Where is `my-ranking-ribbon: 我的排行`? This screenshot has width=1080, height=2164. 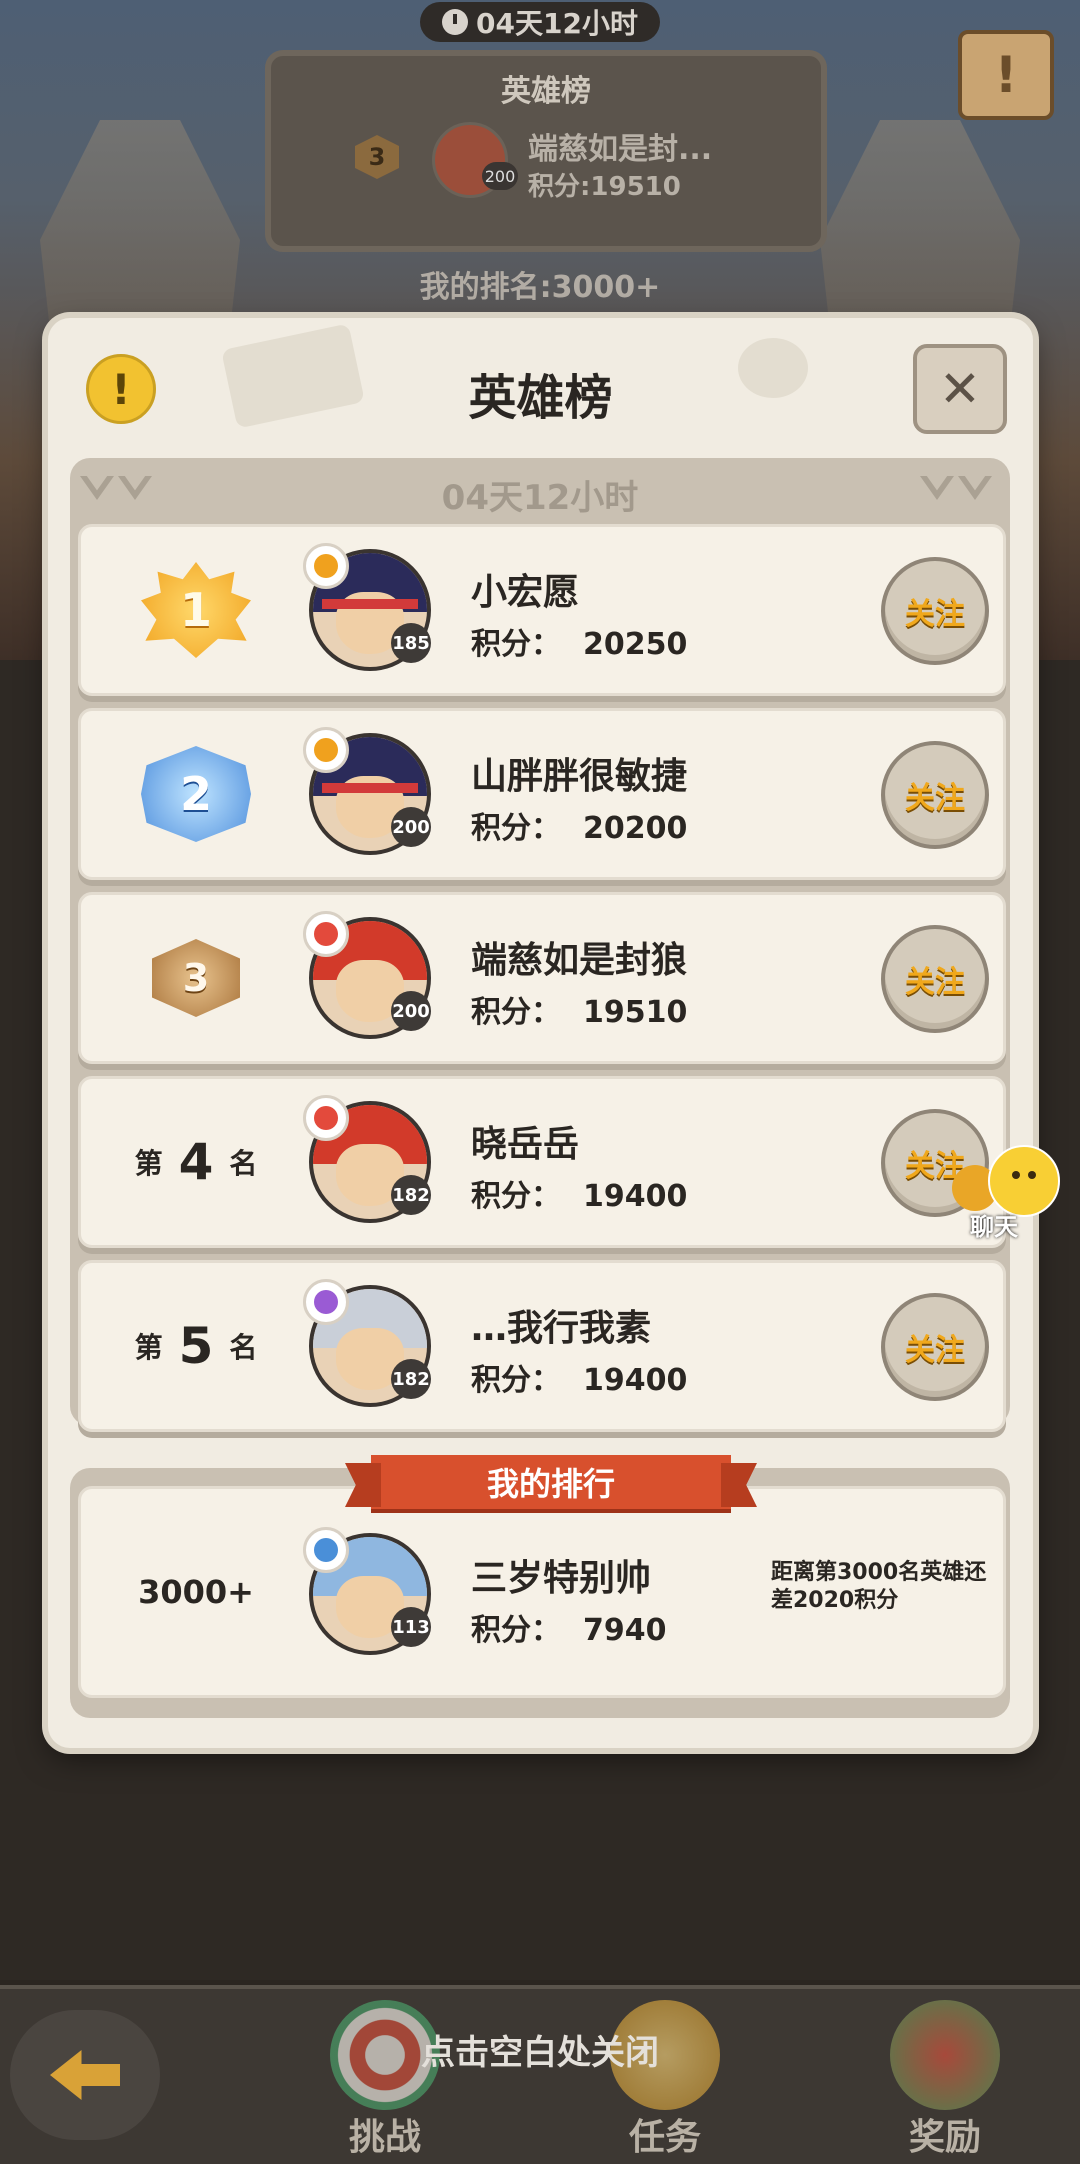 my-ranking-ribbon: 我的排行 is located at coordinates (551, 1482).